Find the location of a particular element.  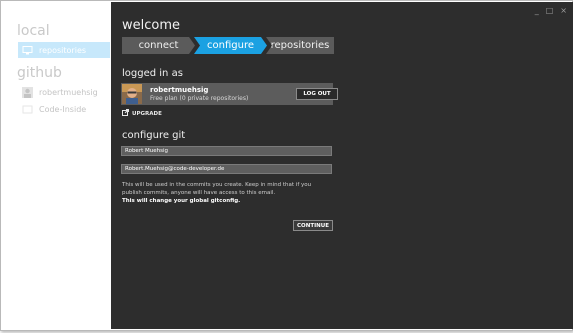

maximize-button: □ is located at coordinates (550, 10).